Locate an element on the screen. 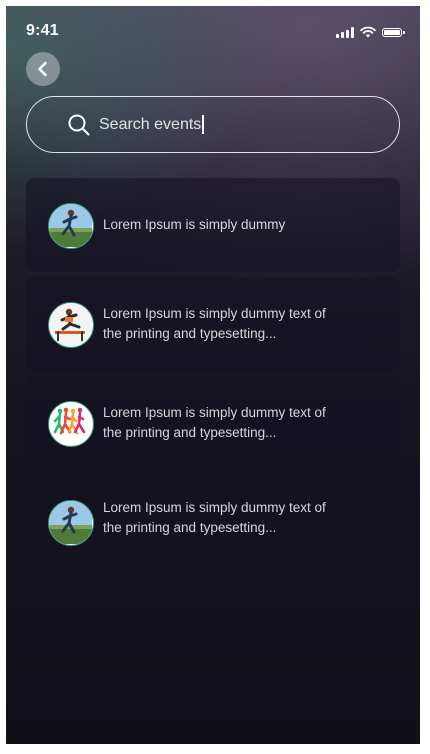  status-time: 9:41 is located at coordinates (42, 30).